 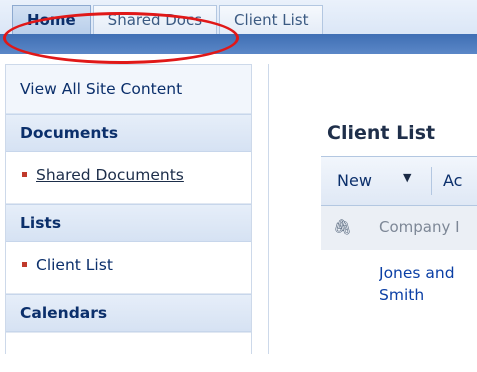 What do you see at coordinates (155, 19) in the screenshot?
I see `tab-shared-docs: Shared Docs` at bounding box center [155, 19].